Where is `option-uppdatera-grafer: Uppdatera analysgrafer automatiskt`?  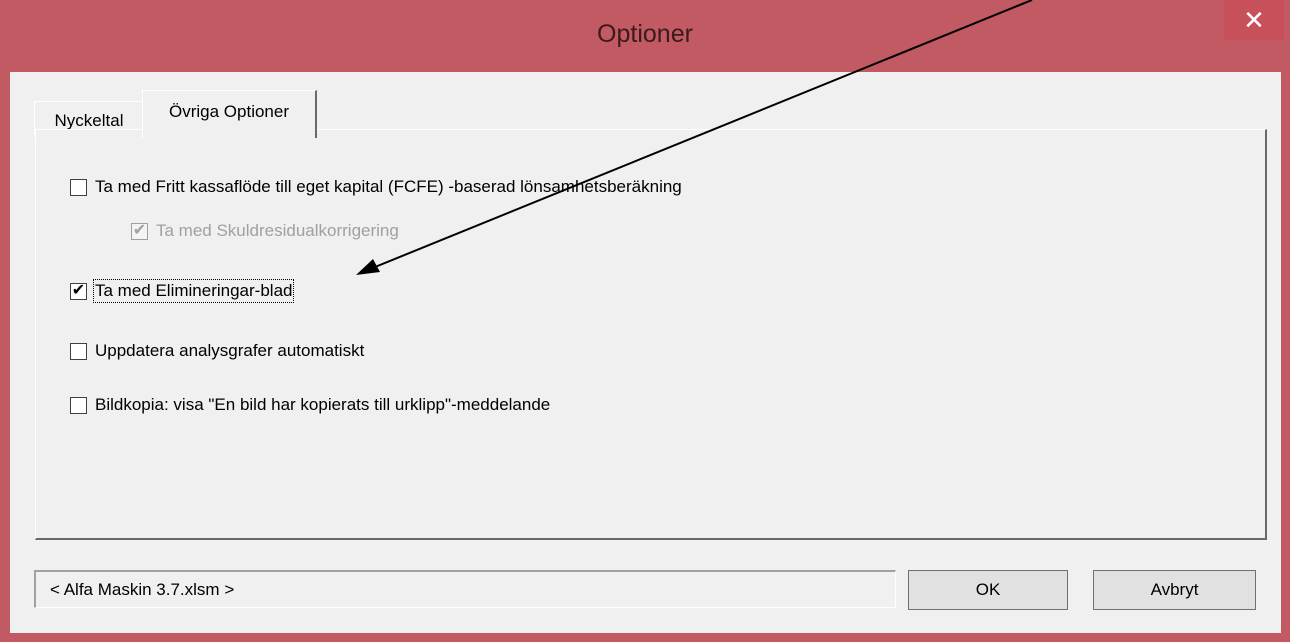
option-uppdatera-grafer: Uppdatera analysgrafer automatiskt is located at coordinates (217, 351).